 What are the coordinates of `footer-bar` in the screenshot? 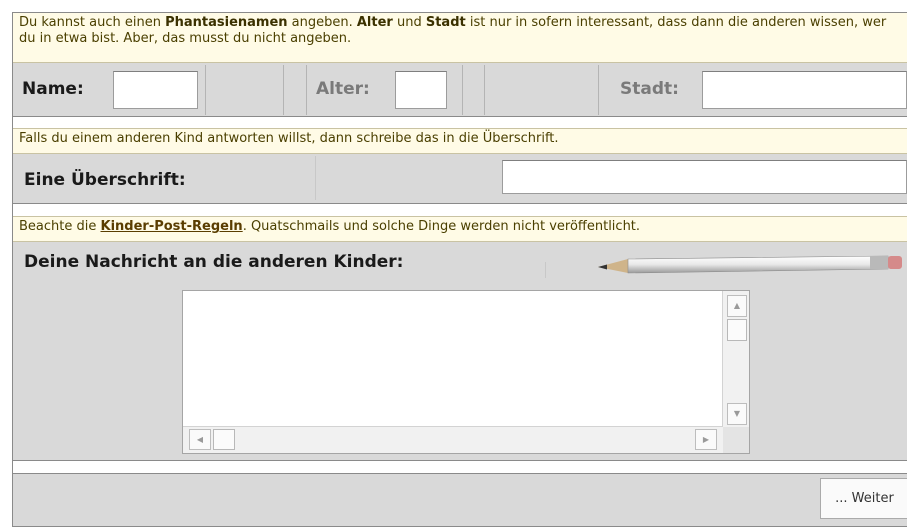 It's located at (459, 500).